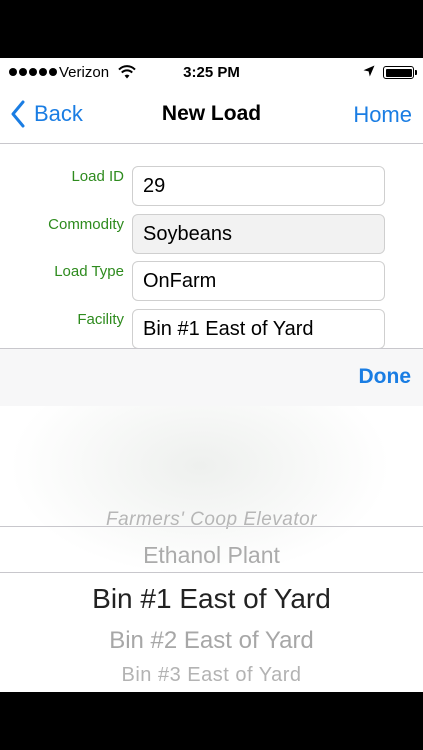  Describe the element at coordinates (211, 555) in the screenshot. I see `picker-option: Ethanol Plant` at that location.